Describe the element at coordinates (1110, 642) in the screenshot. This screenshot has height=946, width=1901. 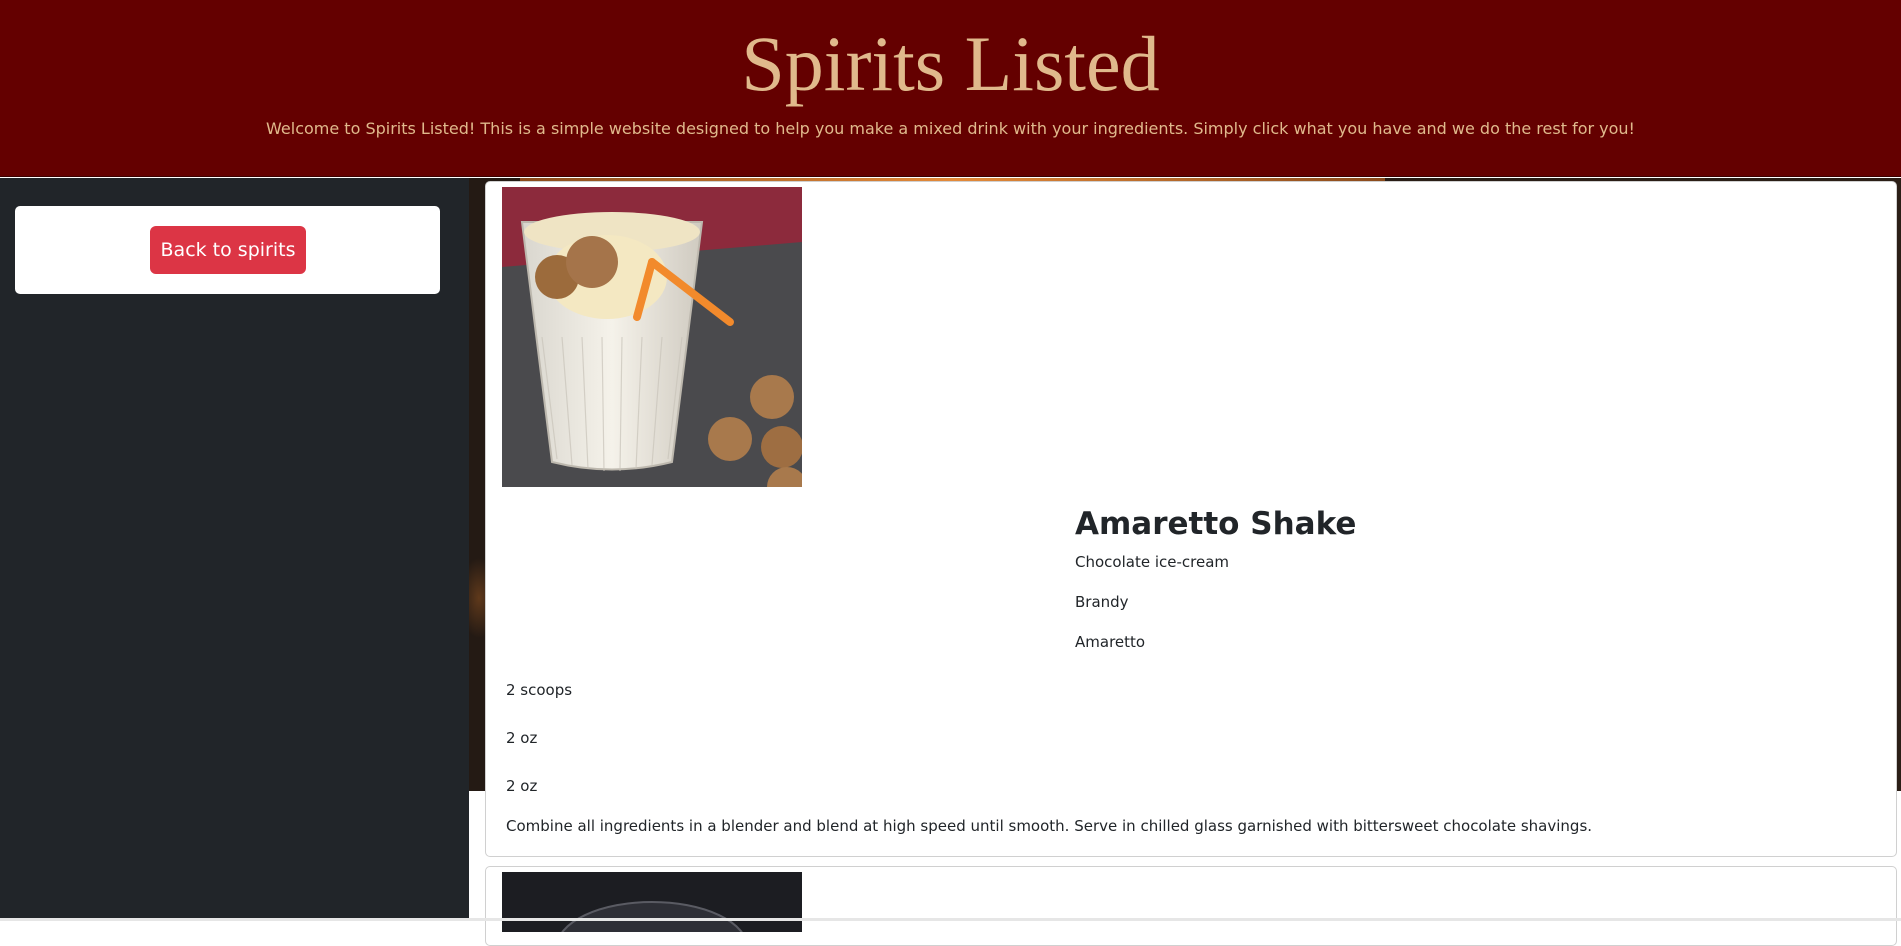
I see `ingredient-item: Amaretto` at that location.